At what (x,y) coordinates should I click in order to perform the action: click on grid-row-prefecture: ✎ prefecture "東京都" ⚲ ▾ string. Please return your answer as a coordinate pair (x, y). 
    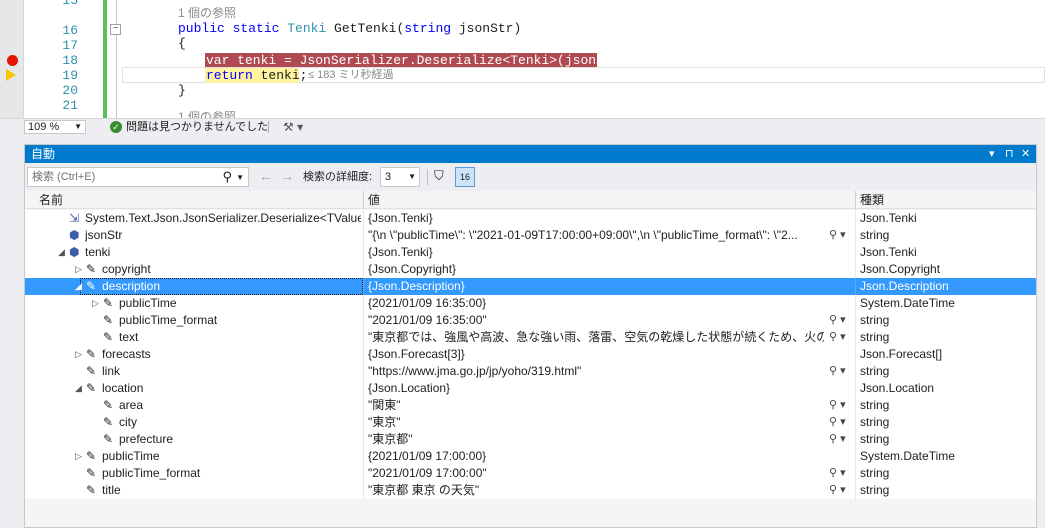
    Looking at the image, I should click on (530, 439).